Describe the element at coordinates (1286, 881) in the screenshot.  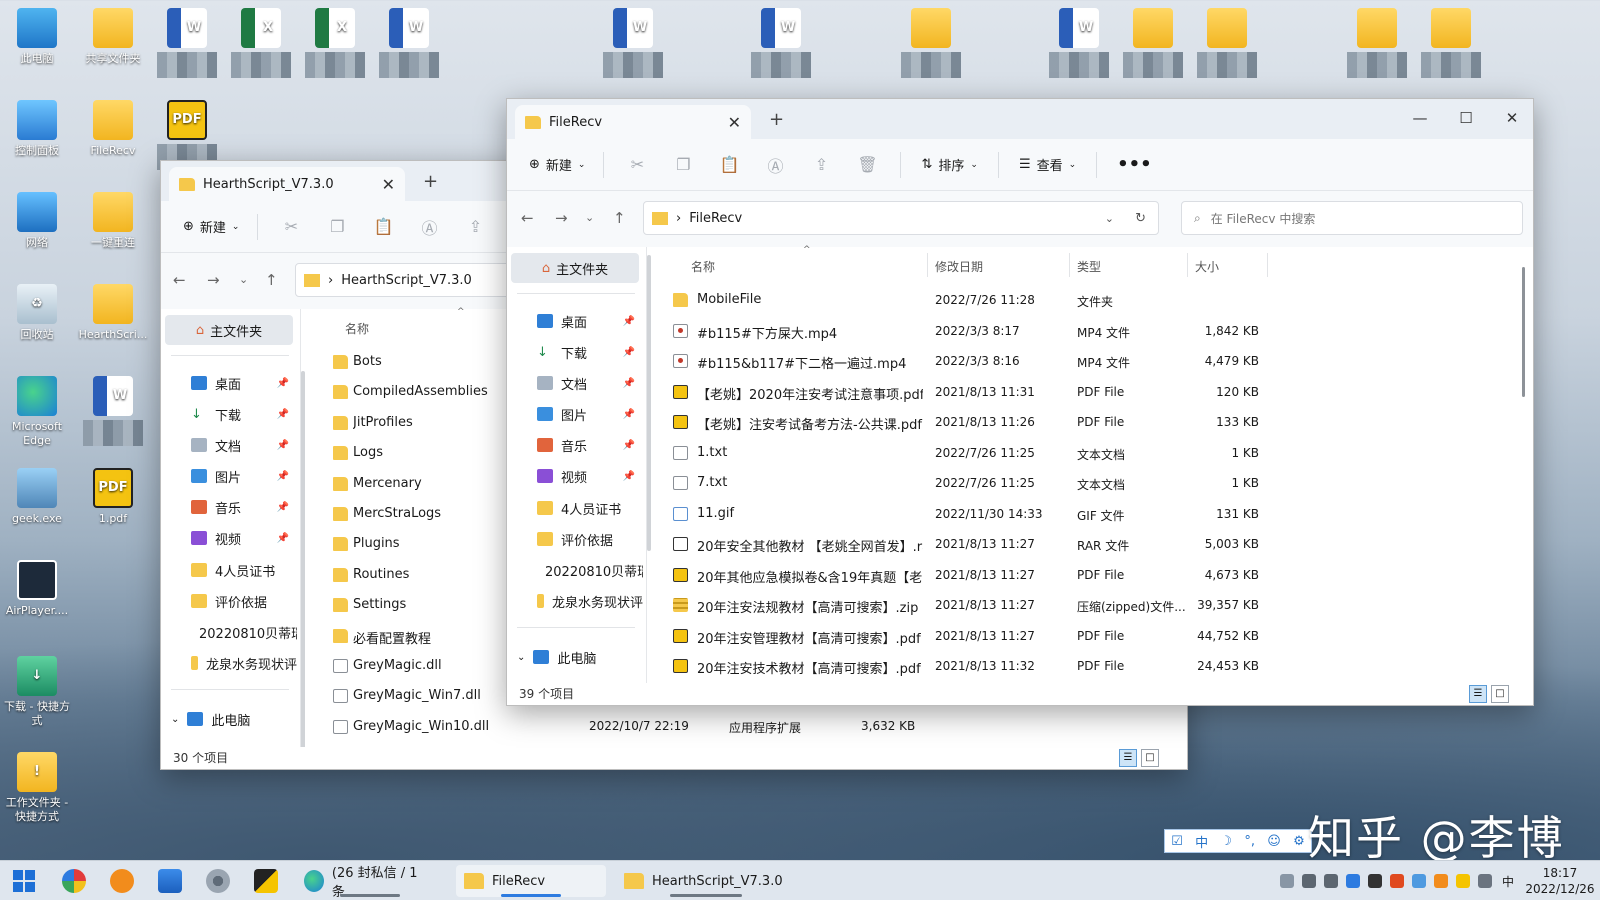
I see `wifi-icon` at that location.